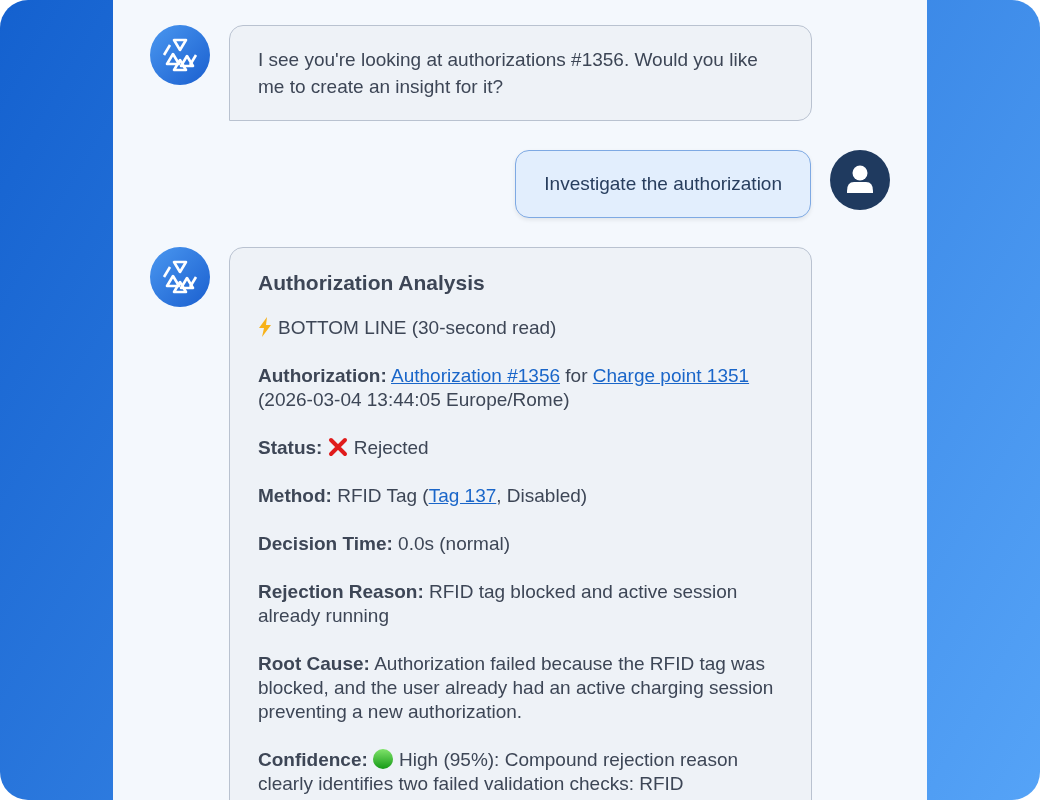 The height and width of the screenshot is (800, 1040). Describe the element at coordinates (520, 73) in the screenshot. I see `assistant-message: I see you're looking at authorizations #1356. Would you like me to create an insight for it?` at that location.